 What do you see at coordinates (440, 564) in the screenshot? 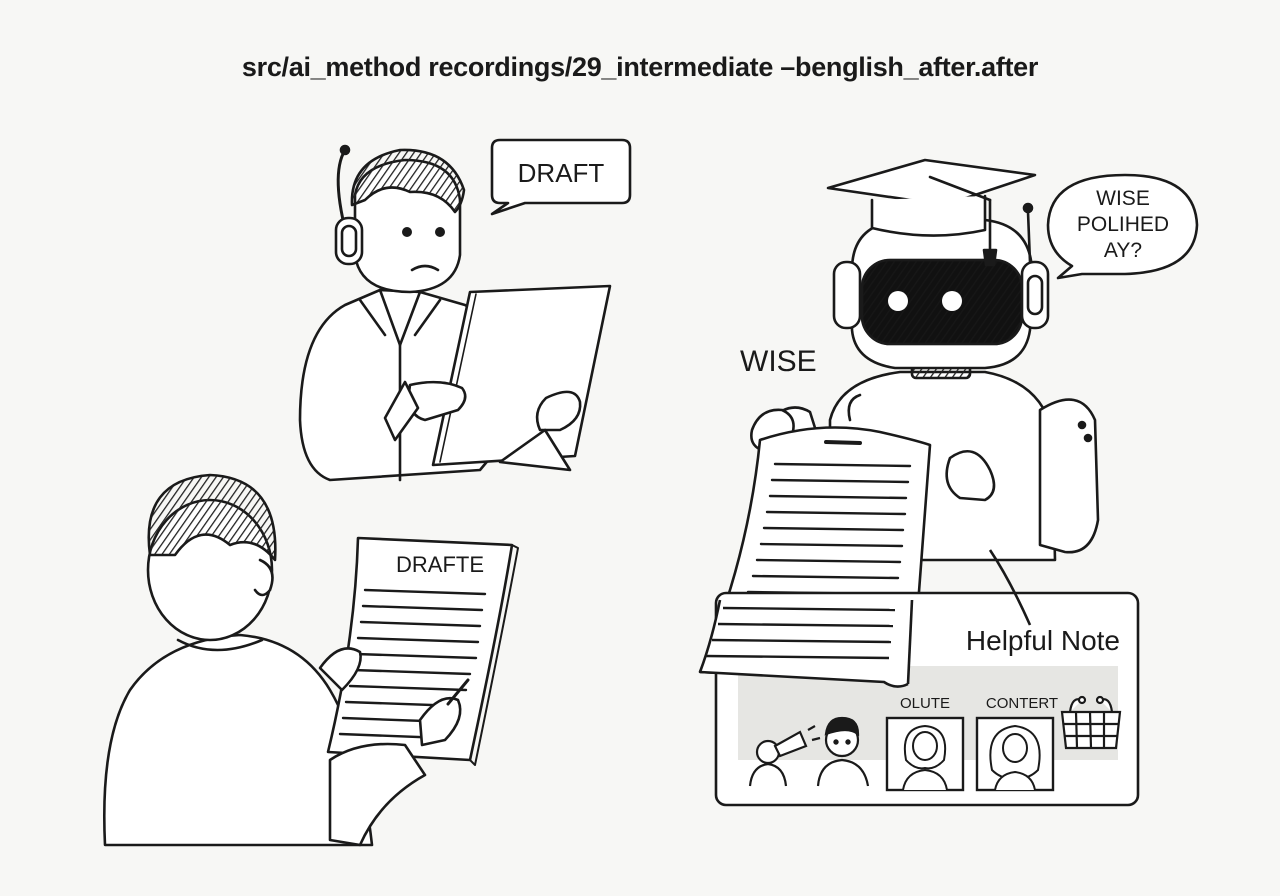
I see `document-heading: DRAFTE` at bounding box center [440, 564].